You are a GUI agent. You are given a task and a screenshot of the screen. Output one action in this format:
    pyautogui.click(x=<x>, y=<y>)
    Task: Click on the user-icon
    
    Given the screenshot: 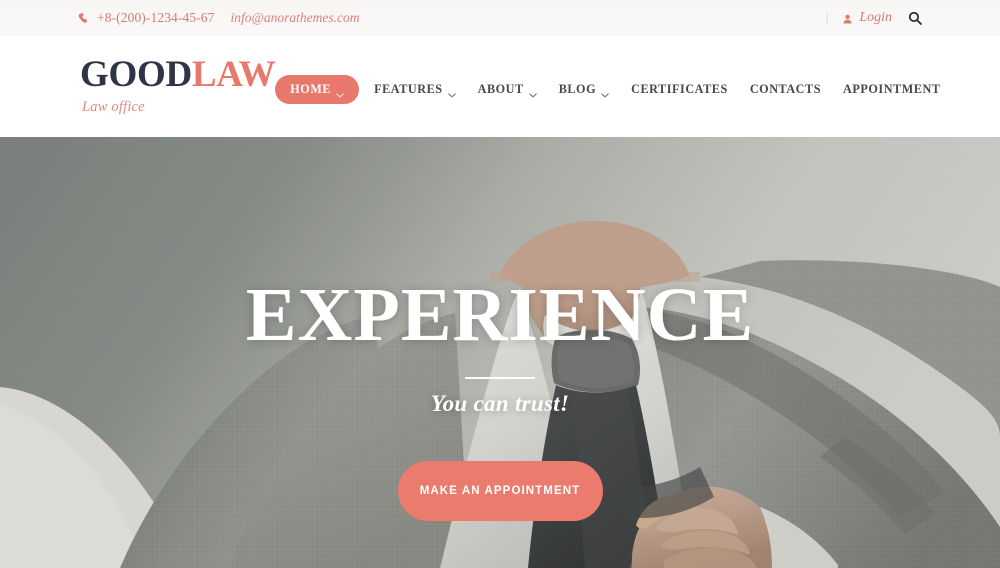 What is the action you would take?
    pyautogui.click(x=847, y=18)
    